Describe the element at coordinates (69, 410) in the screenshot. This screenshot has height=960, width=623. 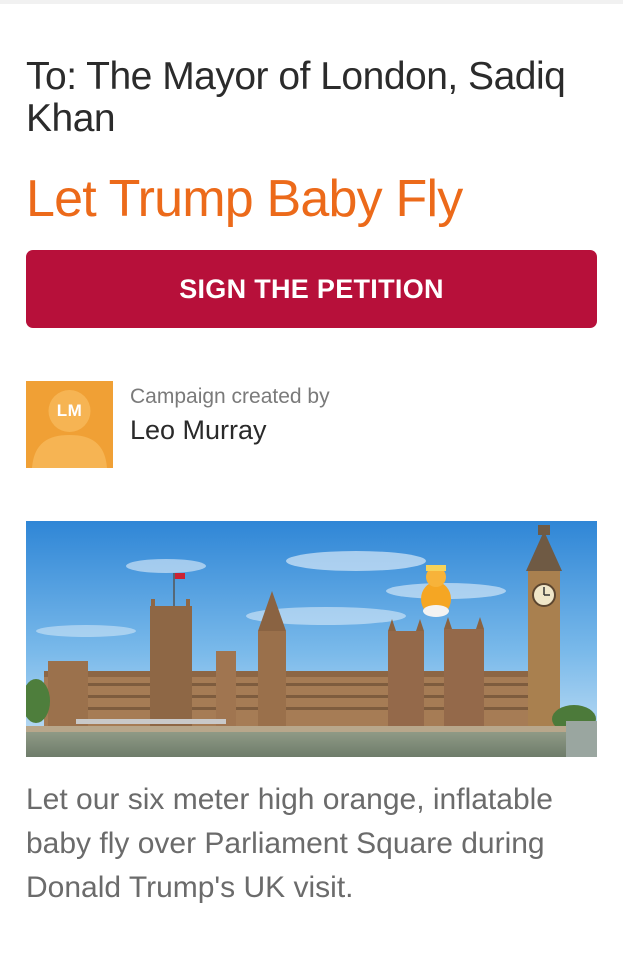
I see `avatar-initials: LM` at that location.